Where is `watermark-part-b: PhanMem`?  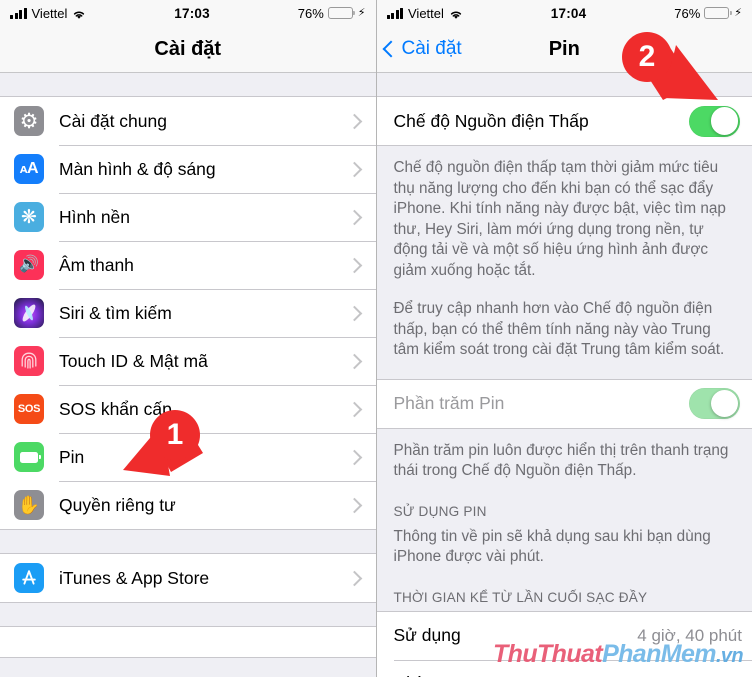 watermark-part-b: PhanMem is located at coordinates (659, 654).